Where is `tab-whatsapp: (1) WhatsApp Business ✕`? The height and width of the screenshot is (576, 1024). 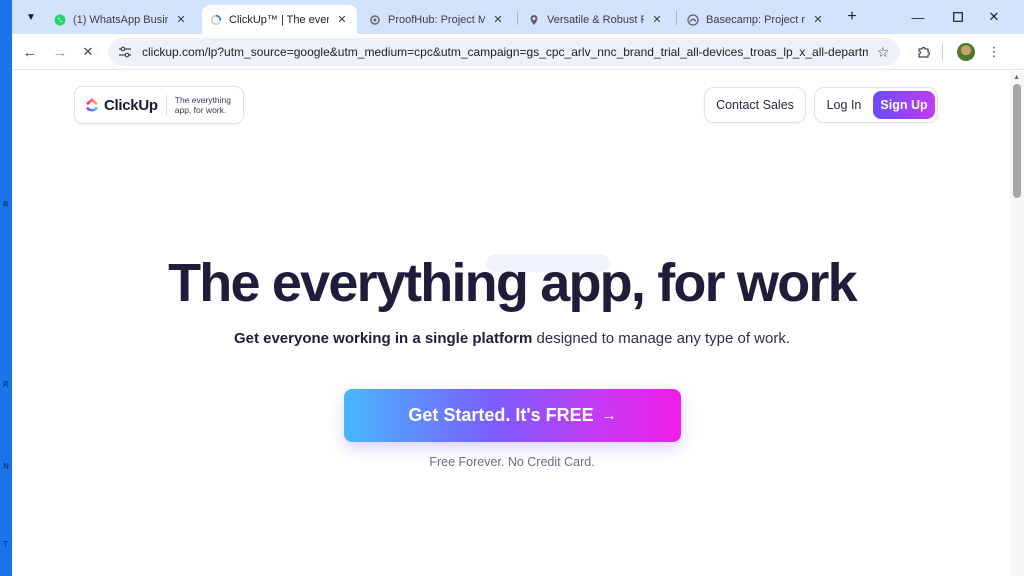 tab-whatsapp: (1) WhatsApp Business ✕ is located at coordinates (121, 19).